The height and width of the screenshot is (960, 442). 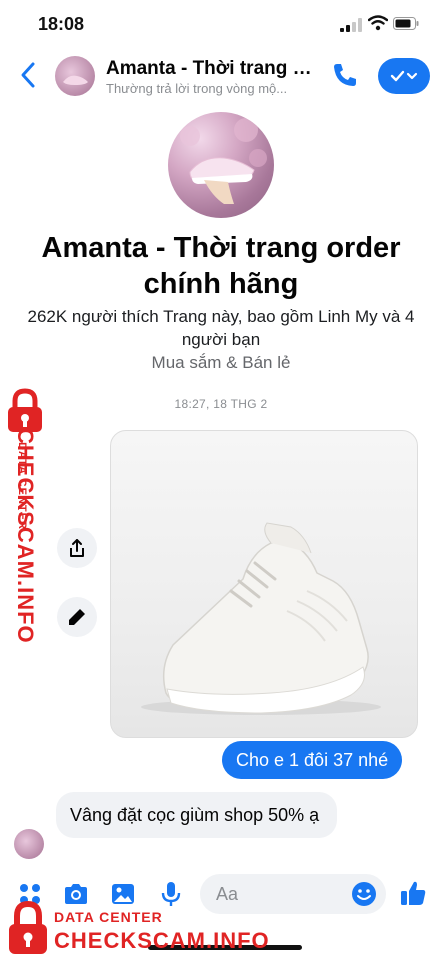 I want to click on message-timestamp: 18:27, 18 THG 2, so click(x=221, y=404).